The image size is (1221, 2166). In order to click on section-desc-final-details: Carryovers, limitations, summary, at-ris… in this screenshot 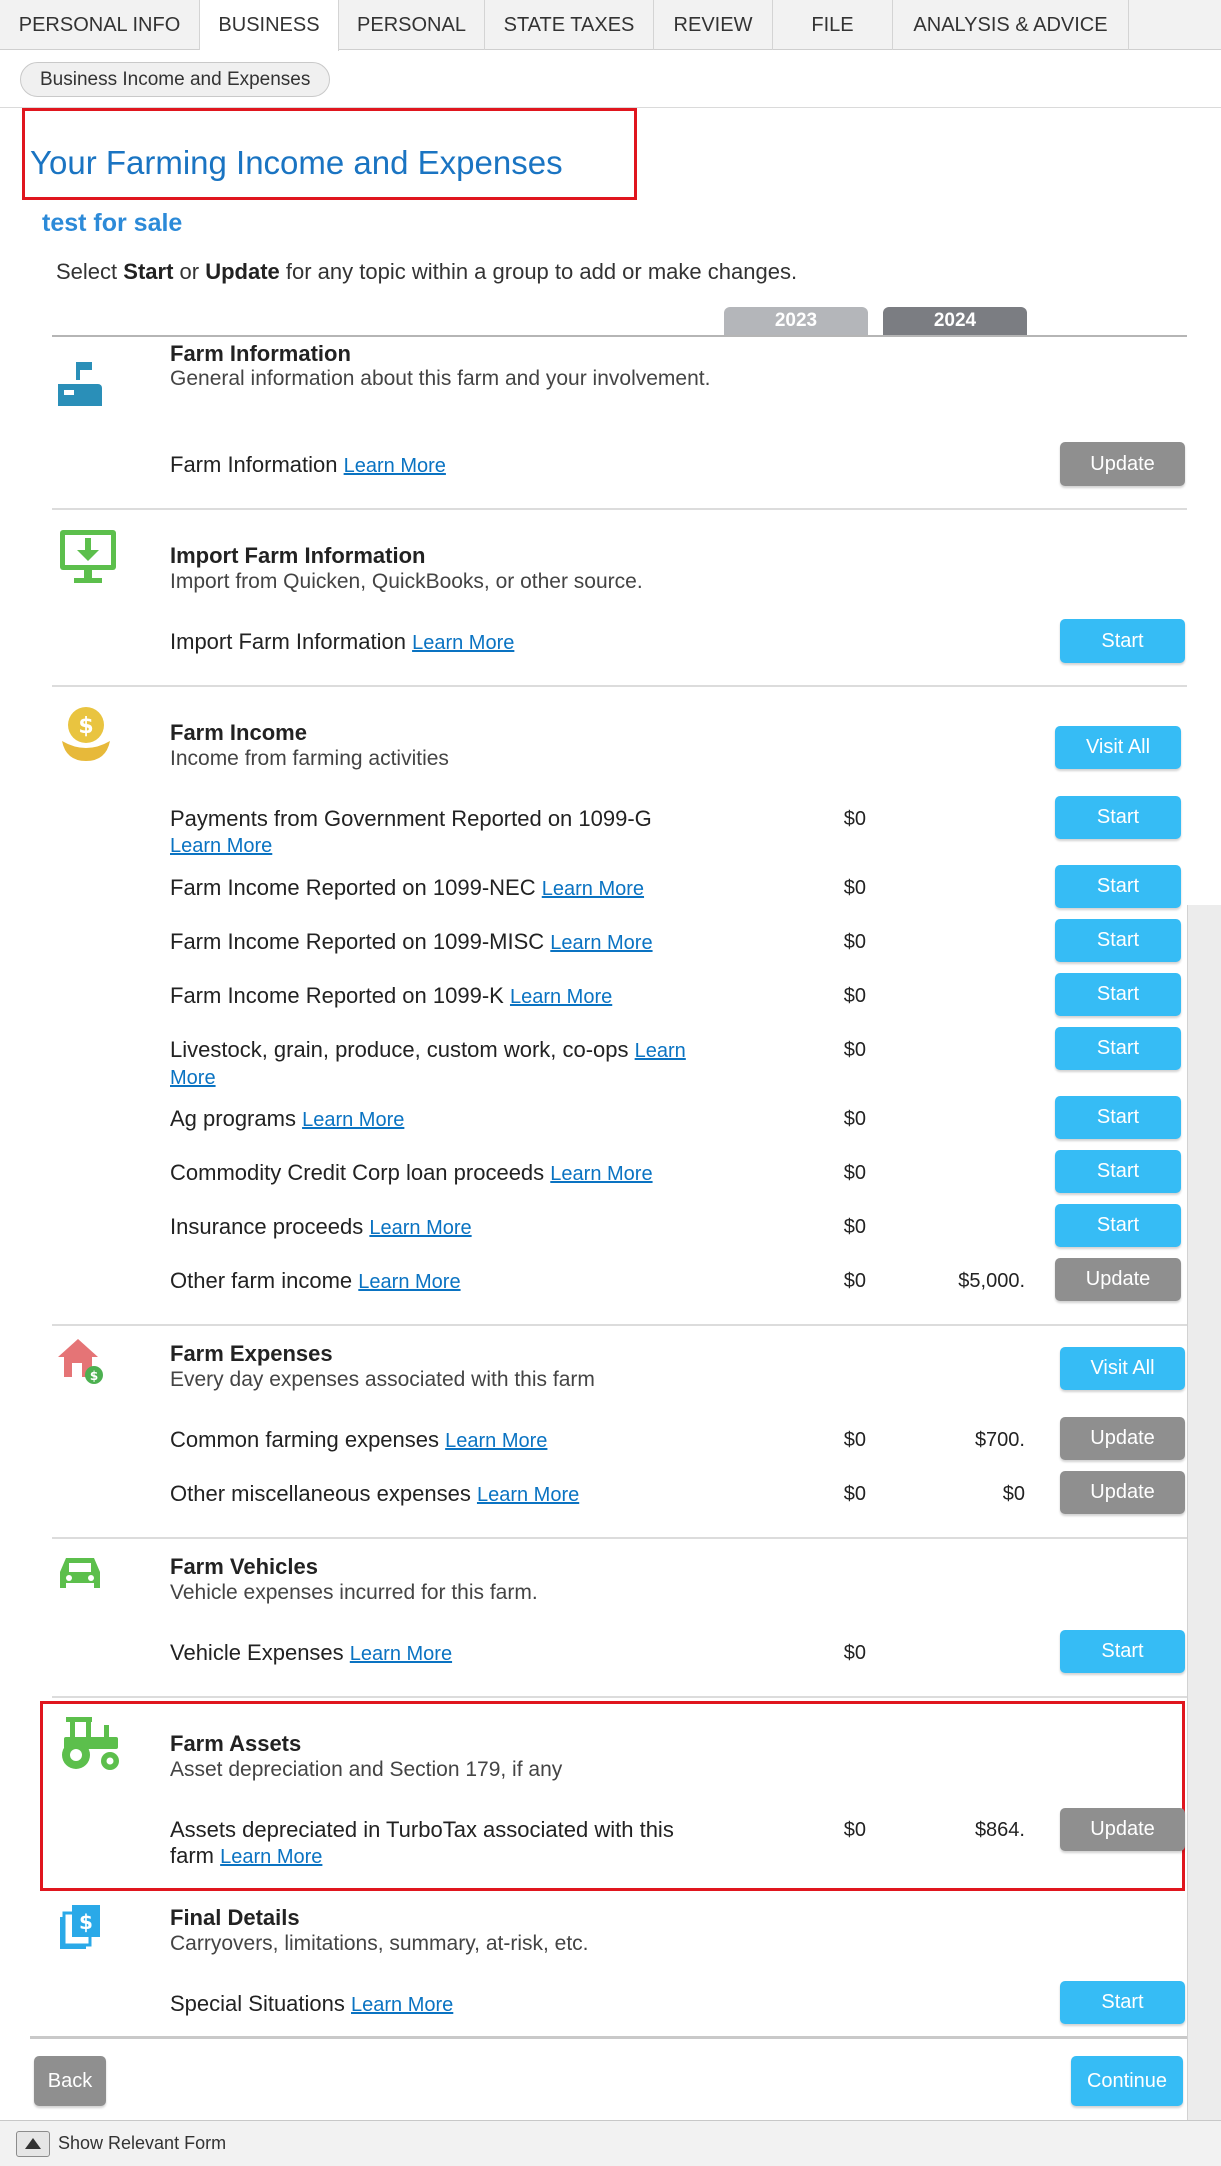, I will do `click(379, 1943)`.